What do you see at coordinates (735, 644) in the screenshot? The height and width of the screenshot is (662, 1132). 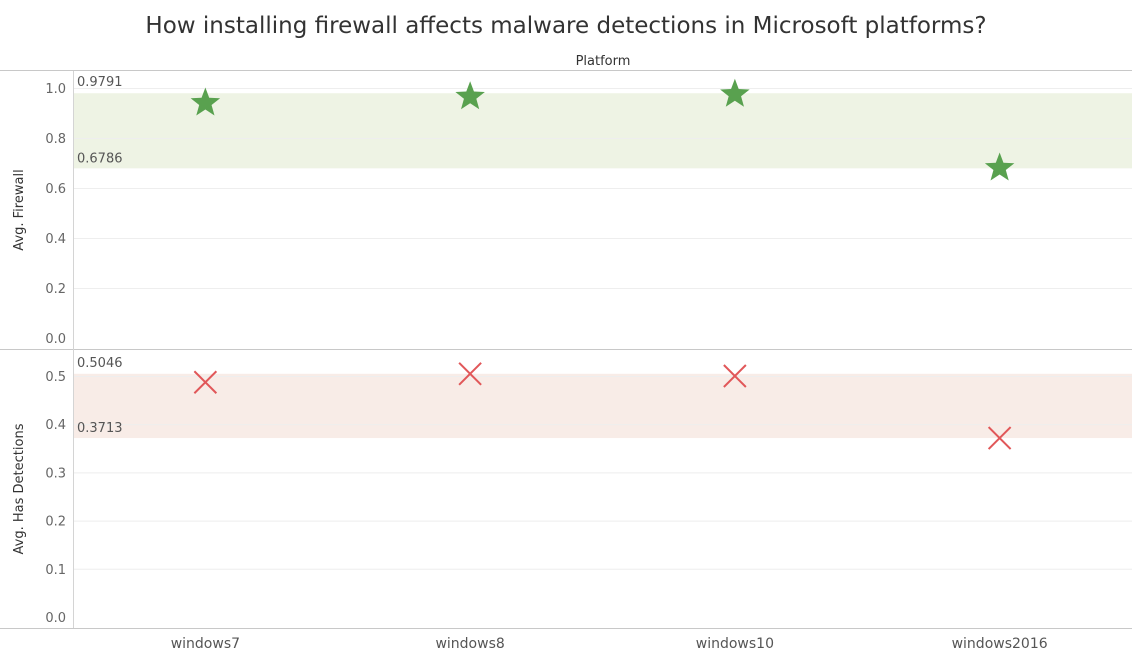 I see `x-category-label: windows10` at bounding box center [735, 644].